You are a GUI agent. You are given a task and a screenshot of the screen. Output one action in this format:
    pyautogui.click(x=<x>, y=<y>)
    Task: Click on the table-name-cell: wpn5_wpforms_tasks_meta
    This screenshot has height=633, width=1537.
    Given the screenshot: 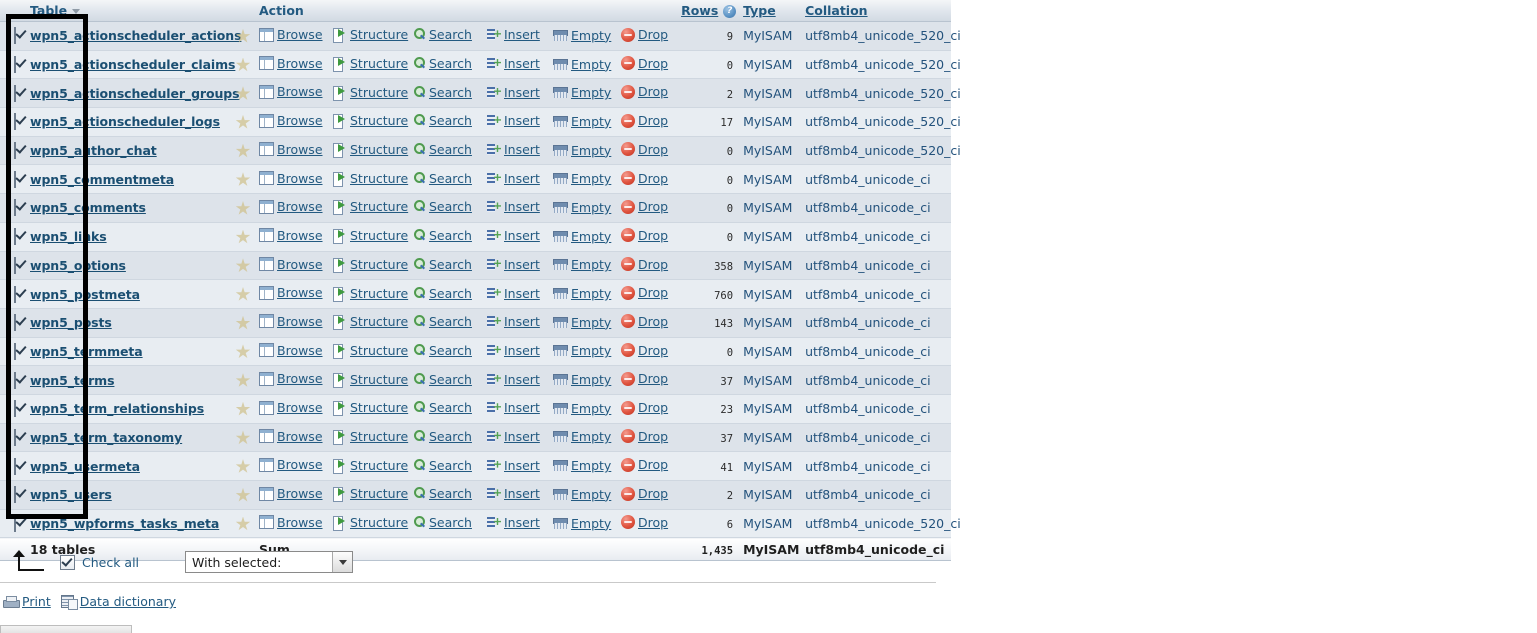 What is the action you would take?
    pyautogui.click(x=128, y=524)
    